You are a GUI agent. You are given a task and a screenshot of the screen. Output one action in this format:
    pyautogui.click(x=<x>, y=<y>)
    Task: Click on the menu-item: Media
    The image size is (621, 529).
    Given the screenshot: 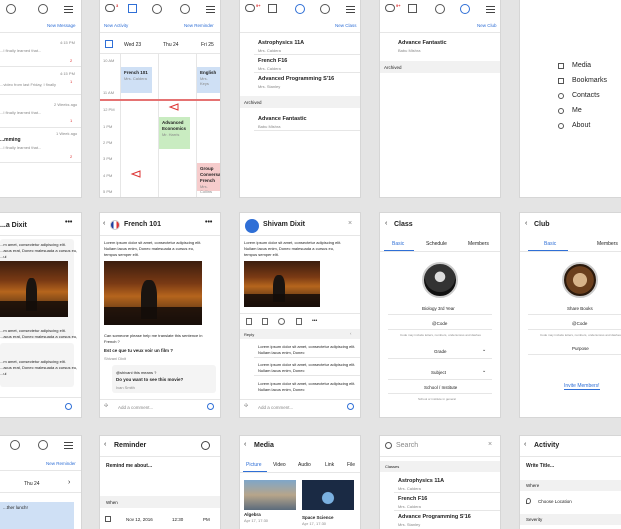 What is the action you would take?
    pyautogui.click(x=570, y=66)
    